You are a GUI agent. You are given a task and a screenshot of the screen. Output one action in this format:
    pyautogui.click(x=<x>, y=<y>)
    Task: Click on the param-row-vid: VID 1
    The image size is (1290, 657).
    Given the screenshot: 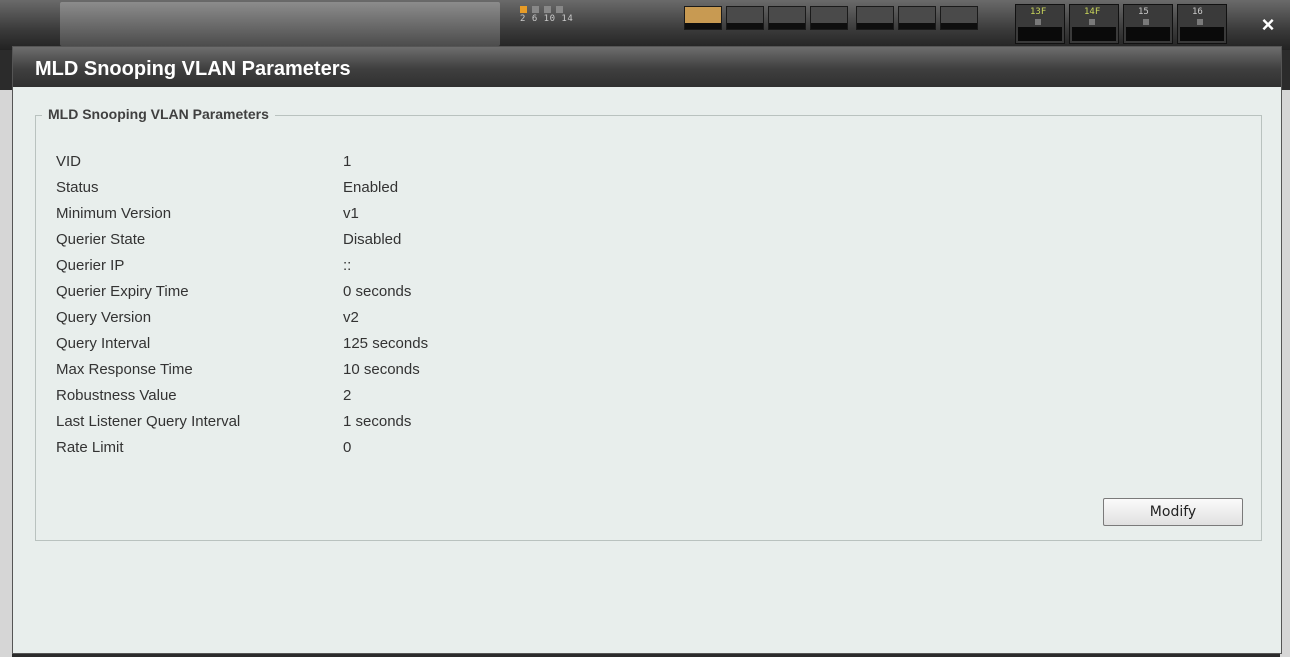 What is the action you would take?
    pyautogui.click(x=242, y=161)
    